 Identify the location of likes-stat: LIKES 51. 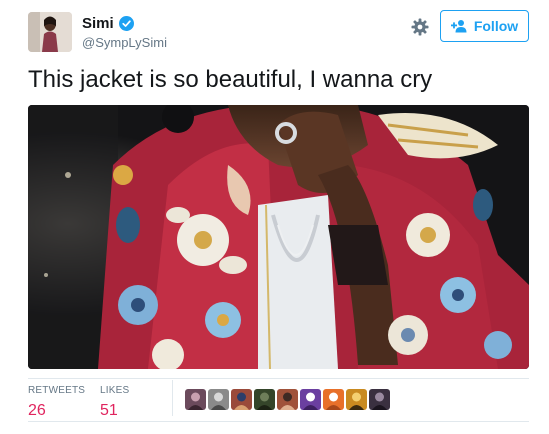
(114, 402).